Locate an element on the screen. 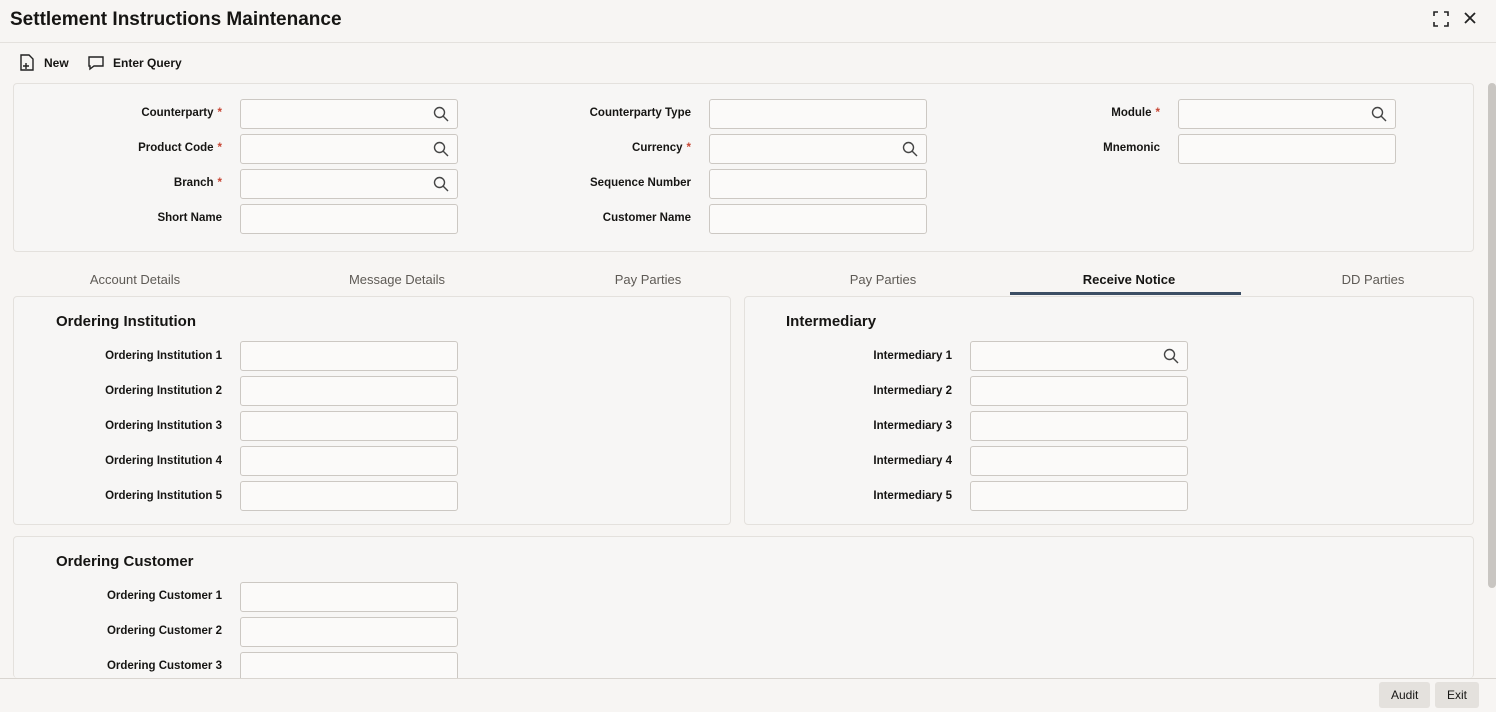 The image size is (1496, 712). new-button: New is located at coordinates (43, 63).